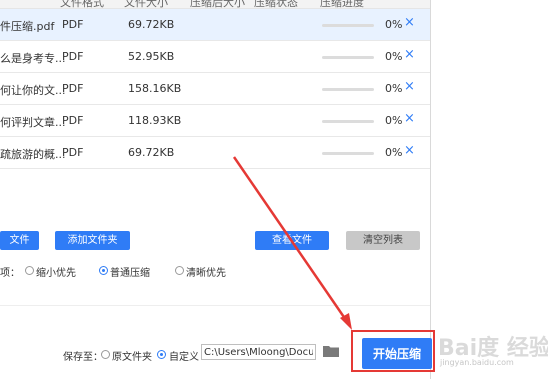  What do you see at coordinates (292, 243) in the screenshot?
I see `red-arrow-annotation` at bounding box center [292, 243].